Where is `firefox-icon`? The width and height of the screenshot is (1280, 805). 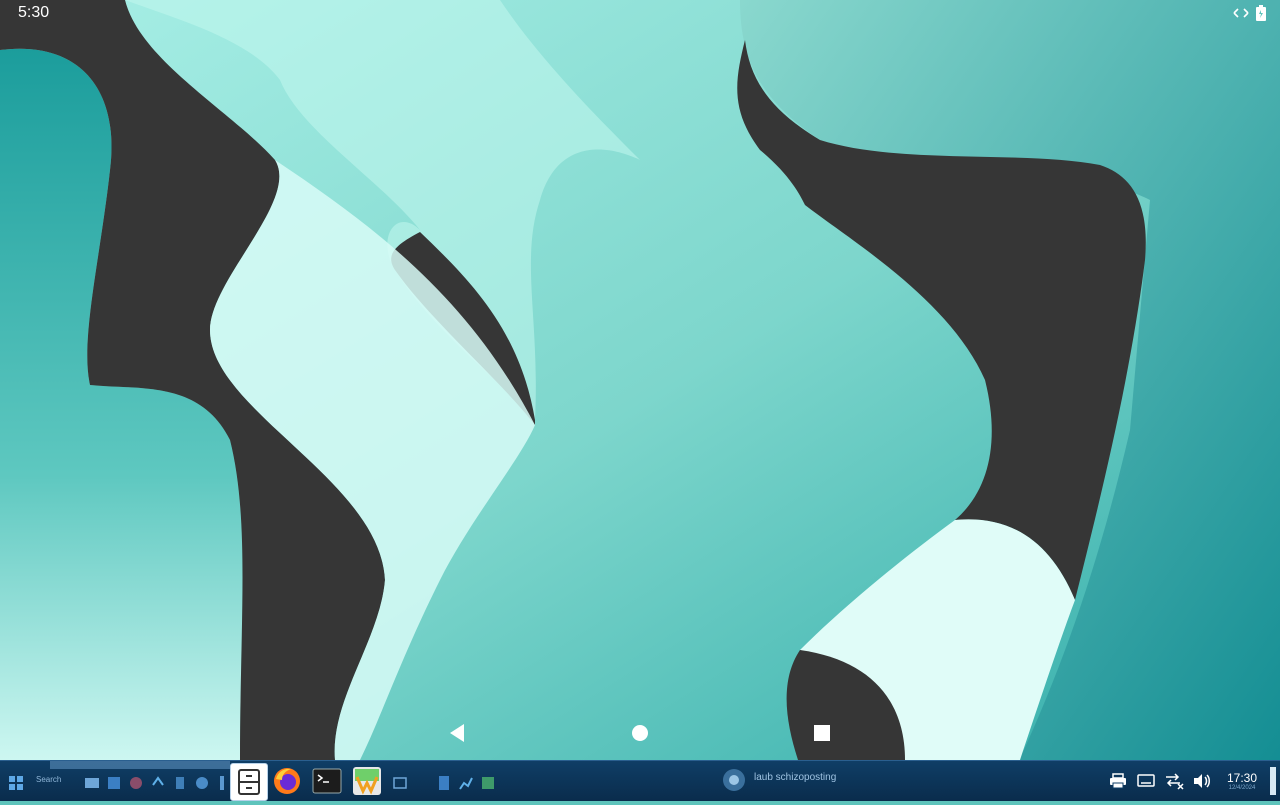
firefox-icon is located at coordinates (287, 781).